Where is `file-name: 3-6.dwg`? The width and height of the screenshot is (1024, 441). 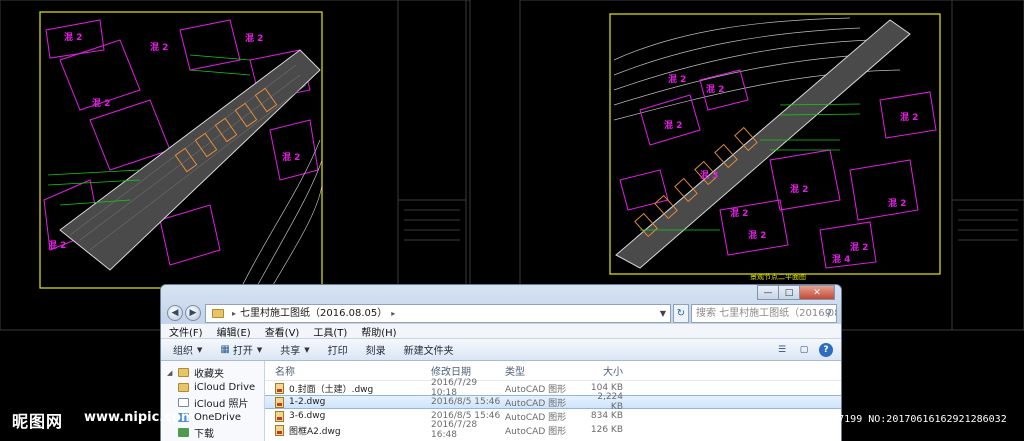
file-name: 3-6.dwg is located at coordinates (307, 416).